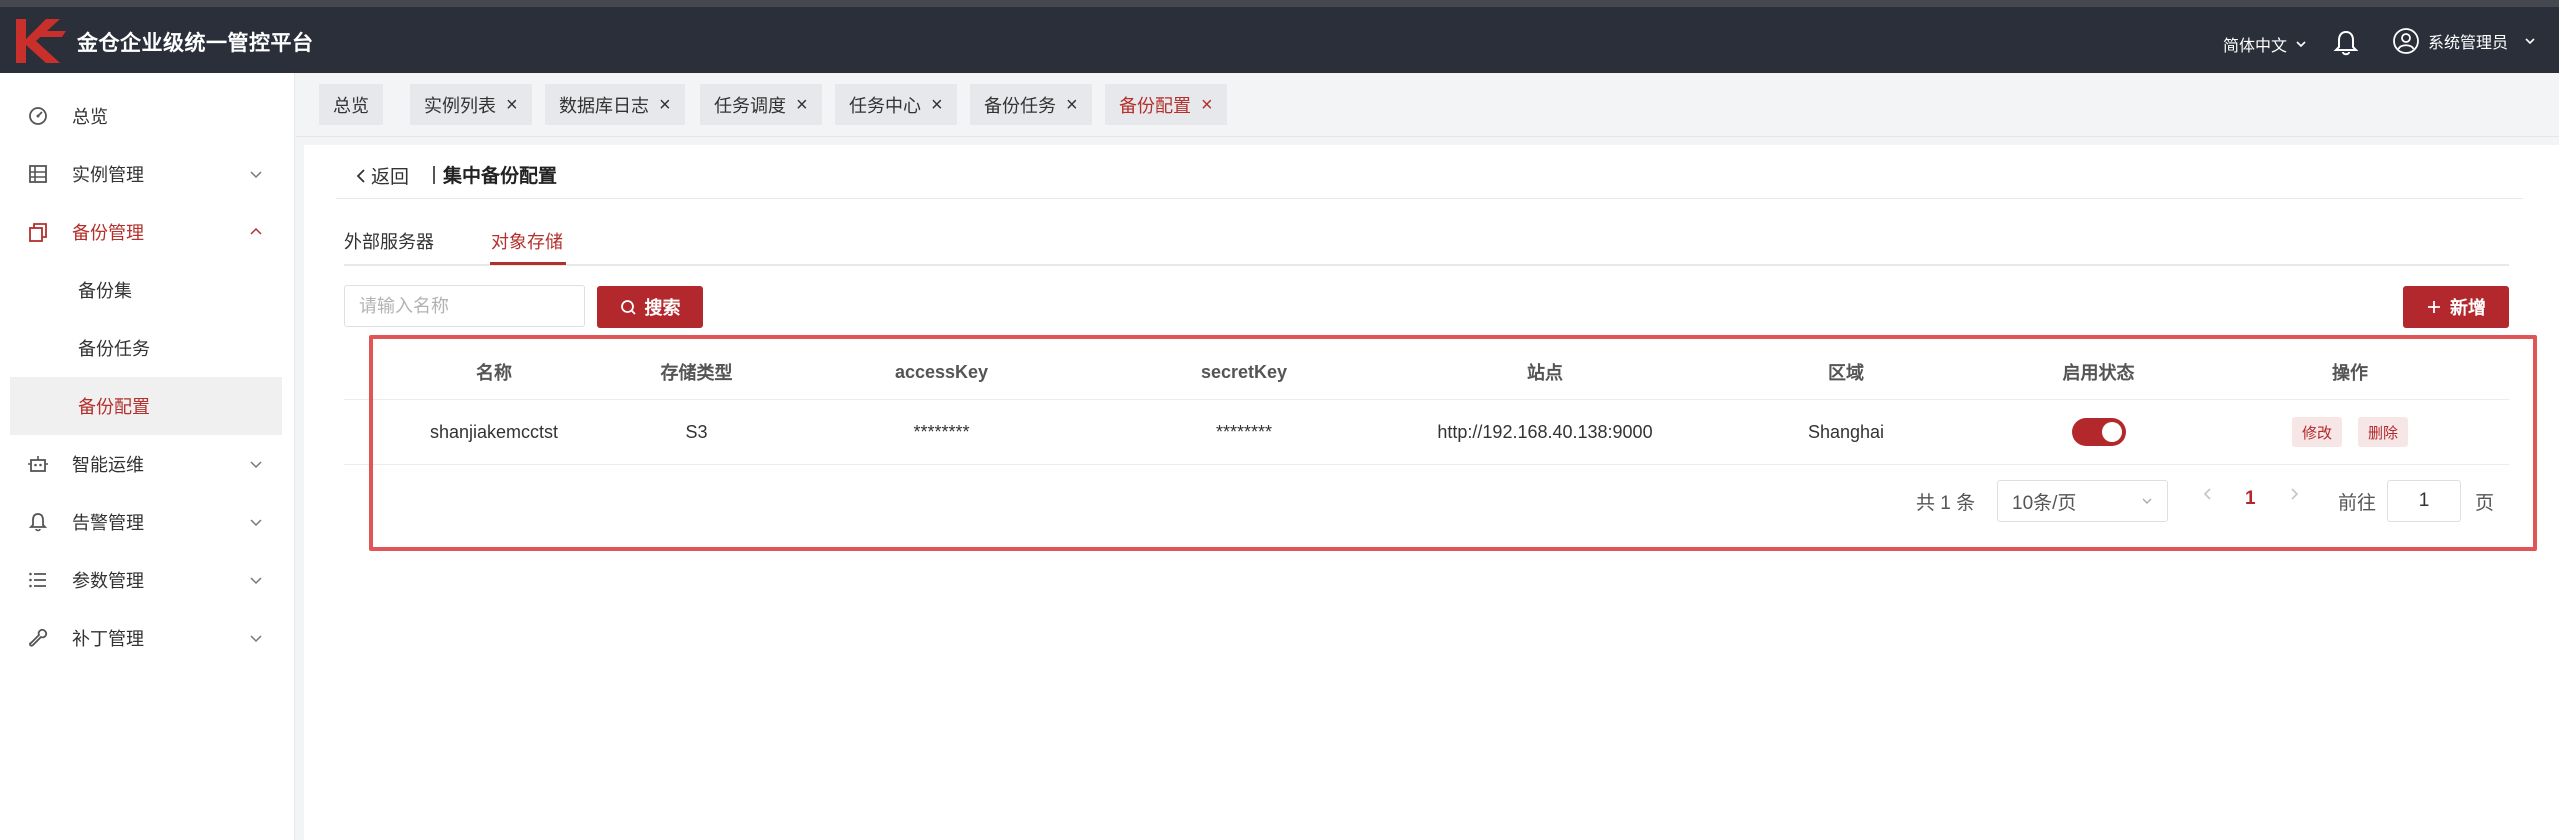  What do you see at coordinates (604, 105) in the screenshot?
I see `tab-label: 数据库日志` at bounding box center [604, 105].